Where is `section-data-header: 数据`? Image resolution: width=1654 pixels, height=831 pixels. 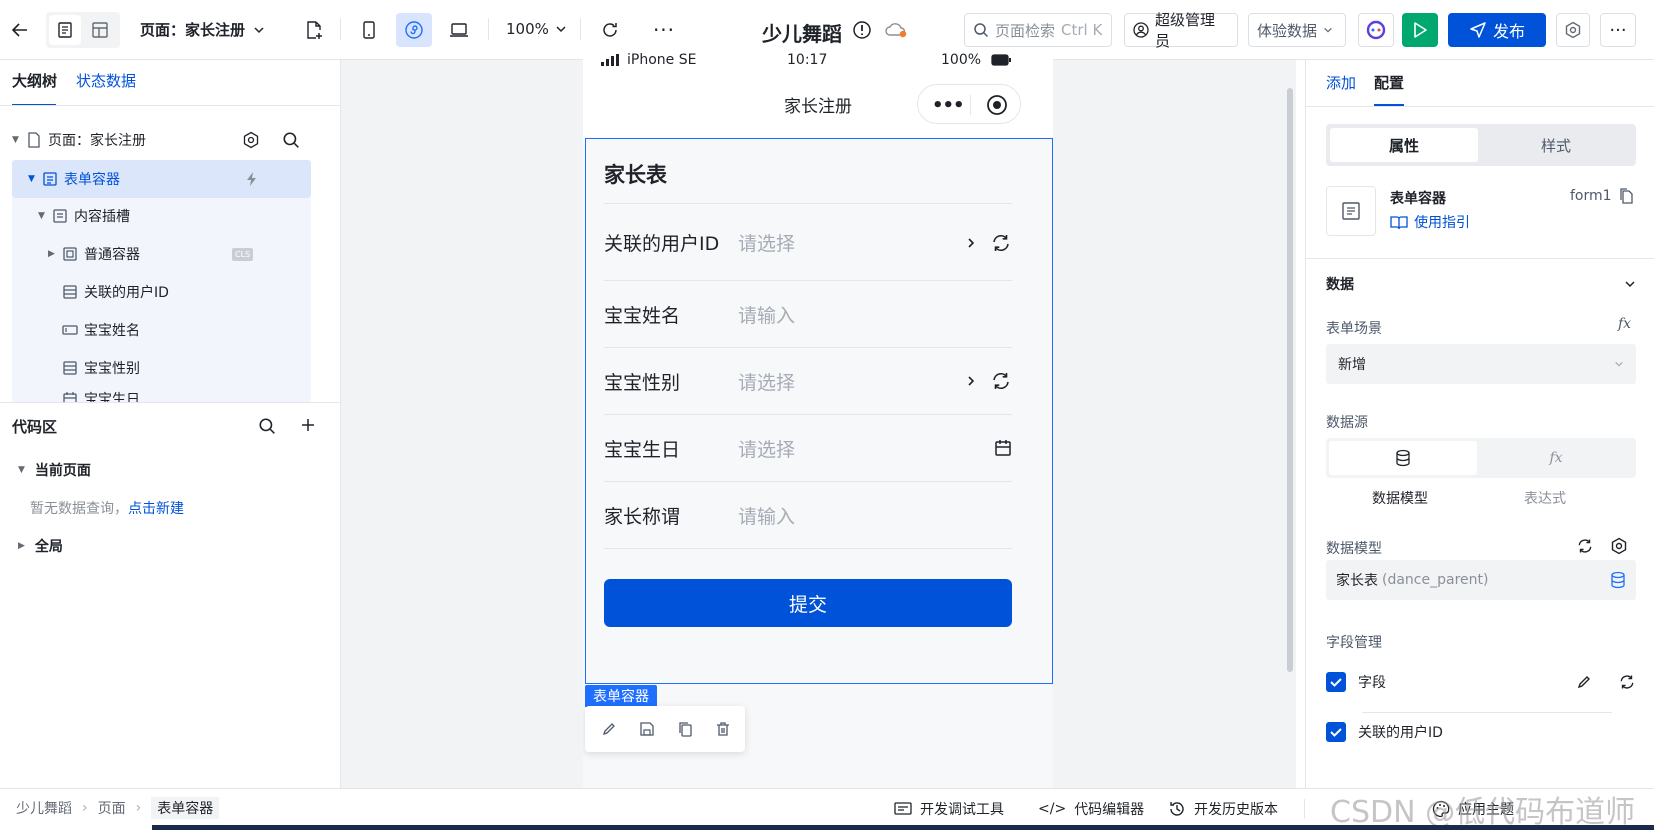 section-data-header: 数据 is located at coordinates (1481, 284).